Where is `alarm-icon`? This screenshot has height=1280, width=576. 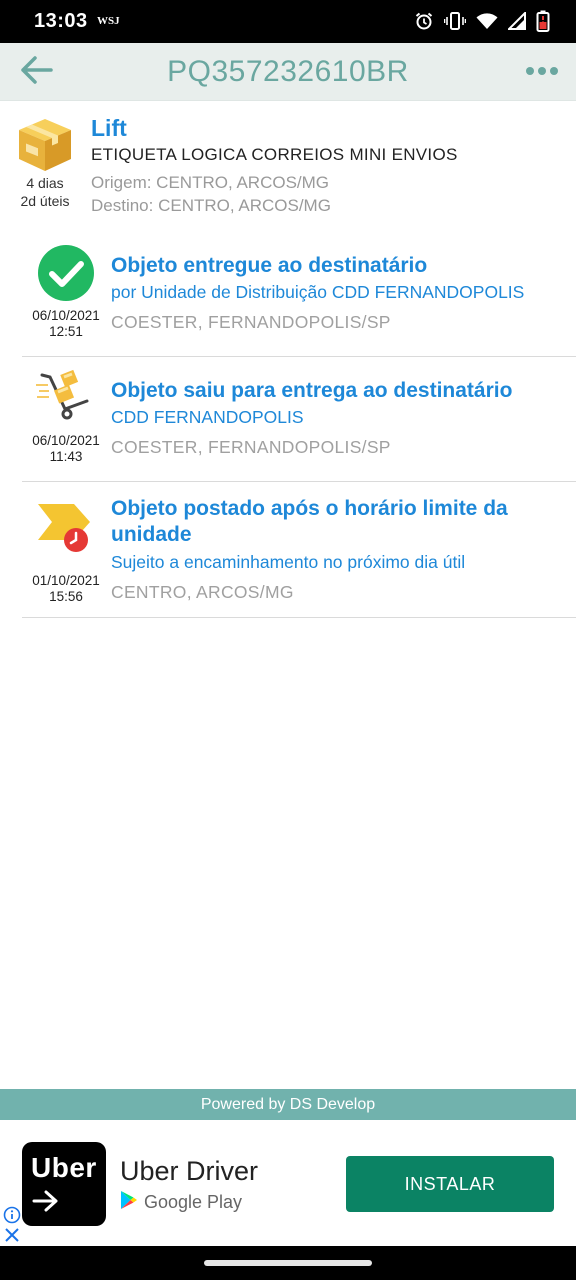
alarm-icon is located at coordinates (424, 21).